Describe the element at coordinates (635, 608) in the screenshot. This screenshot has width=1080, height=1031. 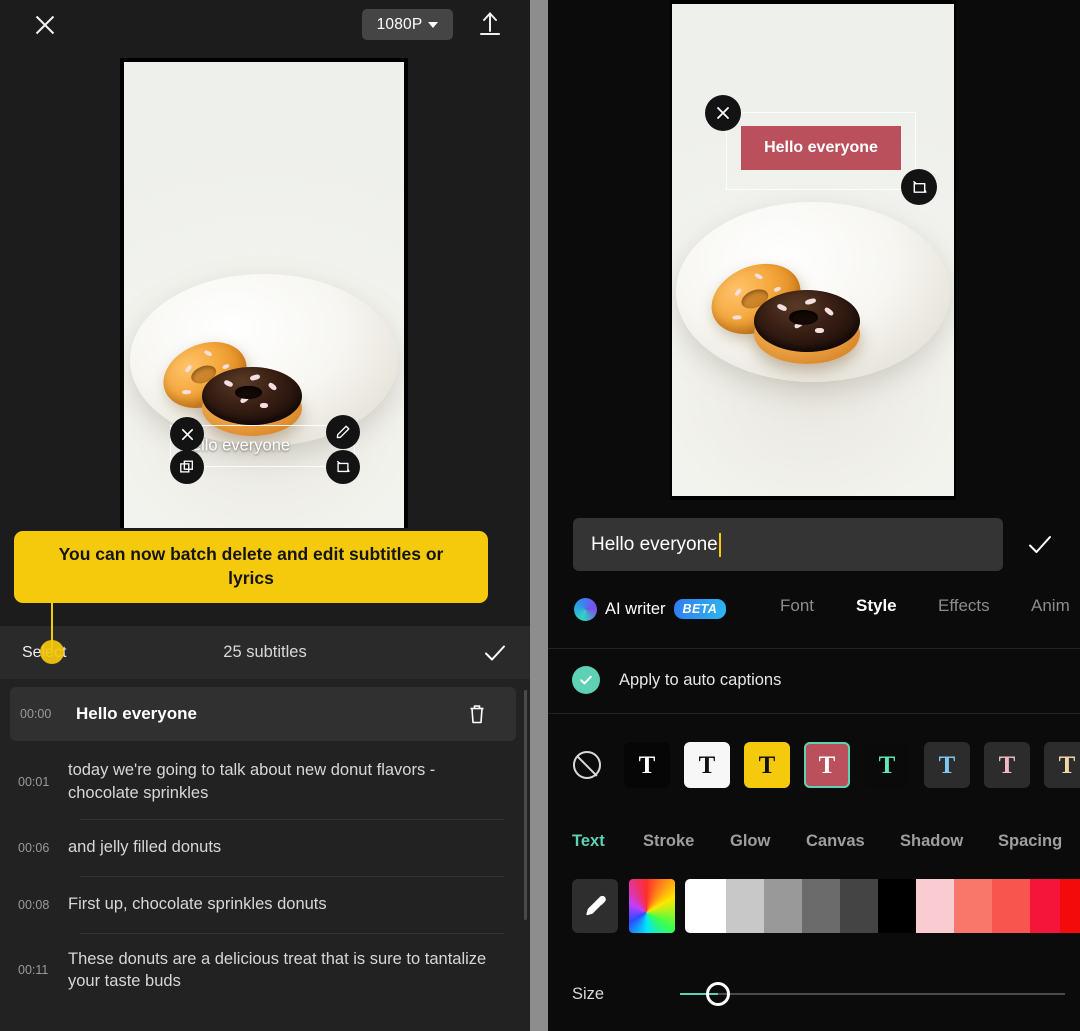
I see `ai-writer-label: AI writer` at that location.